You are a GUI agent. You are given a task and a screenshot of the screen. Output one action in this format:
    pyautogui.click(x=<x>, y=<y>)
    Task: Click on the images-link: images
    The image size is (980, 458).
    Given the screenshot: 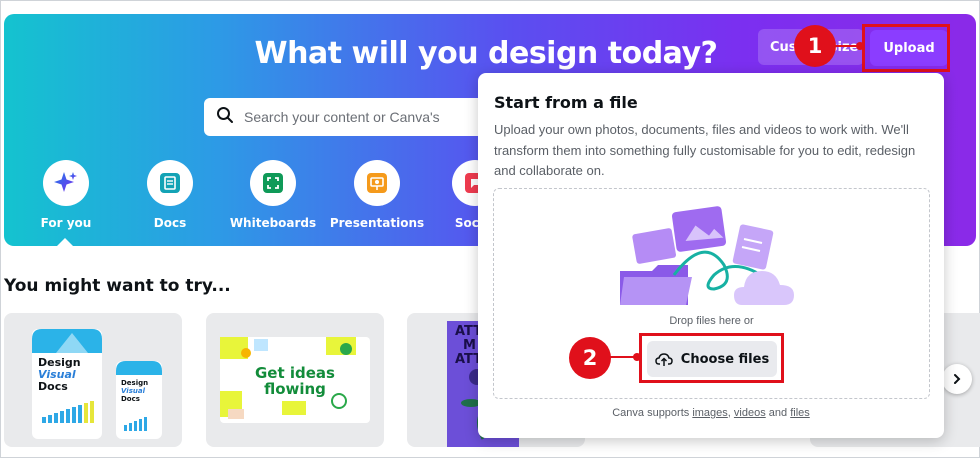 What is the action you would take?
    pyautogui.click(x=709, y=413)
    